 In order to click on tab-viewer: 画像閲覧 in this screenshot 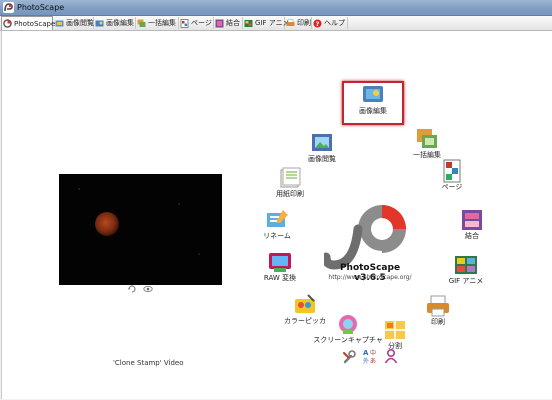, I will do `click(74, 23)`.